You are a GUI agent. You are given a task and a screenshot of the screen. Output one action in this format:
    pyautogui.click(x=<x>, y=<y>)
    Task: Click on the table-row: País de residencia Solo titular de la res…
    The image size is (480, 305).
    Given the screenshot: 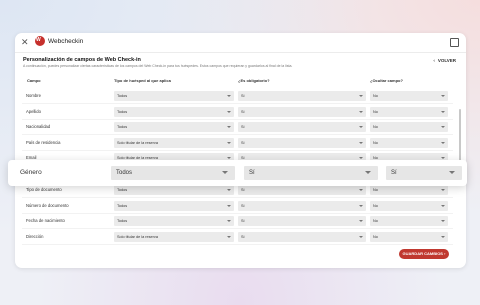 What is the action you would take?
    pyautogui.click(x=237, y=143)
    